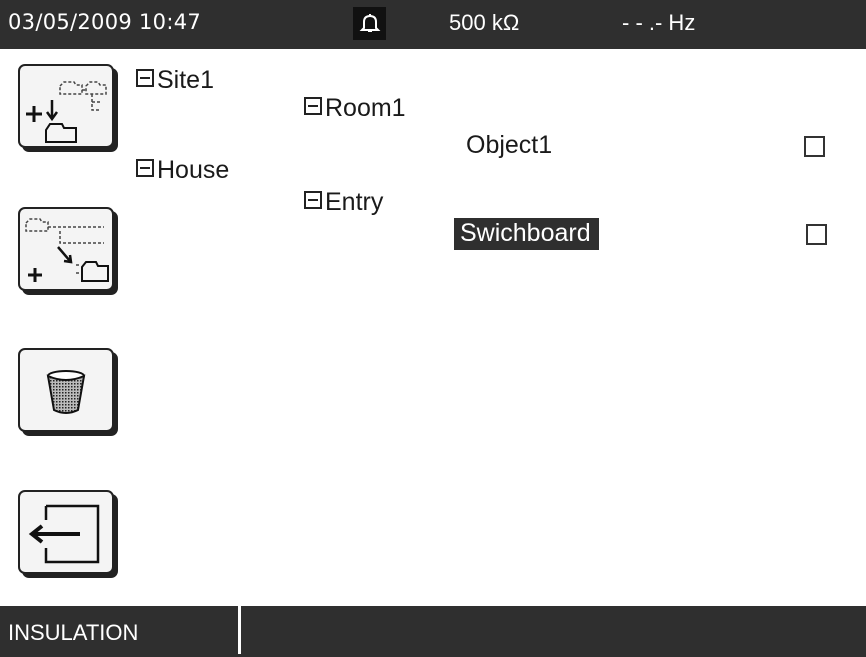 This screenshot has width=866, height=657. I want to click on trash-icon, so click(66, 392).